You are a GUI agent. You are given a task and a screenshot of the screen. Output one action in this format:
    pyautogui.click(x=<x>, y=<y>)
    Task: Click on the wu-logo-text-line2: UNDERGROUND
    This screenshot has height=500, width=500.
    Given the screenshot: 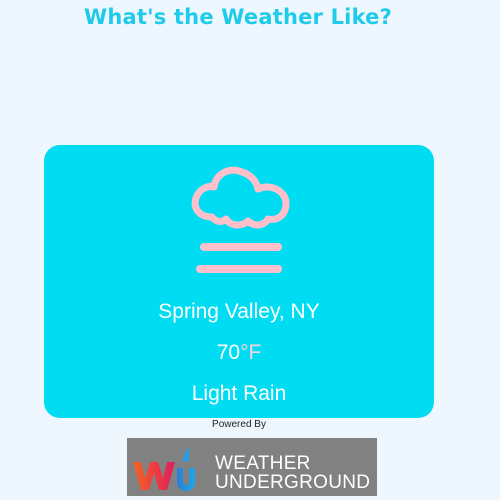 What is the action you would take?
    pyautogui.click(x=293, y=482)
    